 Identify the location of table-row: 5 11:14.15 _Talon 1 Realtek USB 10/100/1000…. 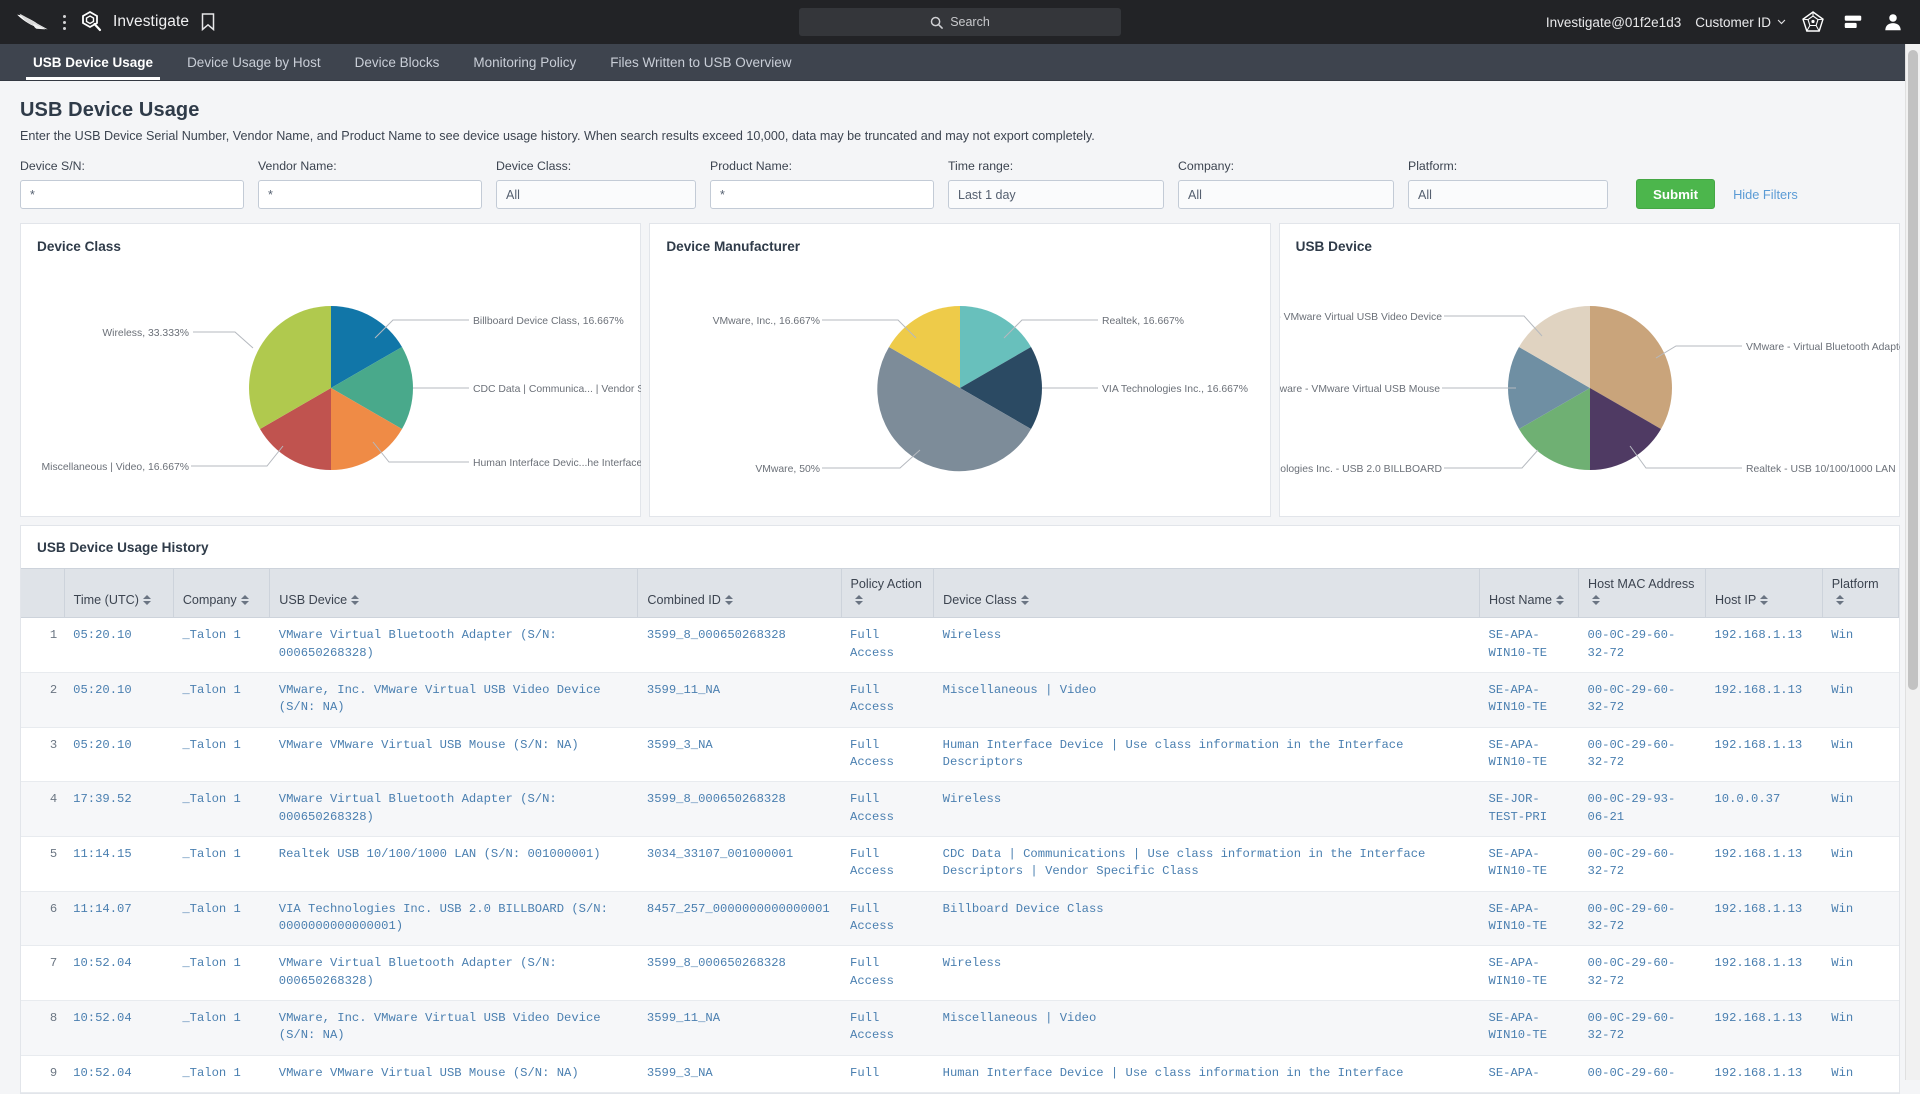
(960, 864).